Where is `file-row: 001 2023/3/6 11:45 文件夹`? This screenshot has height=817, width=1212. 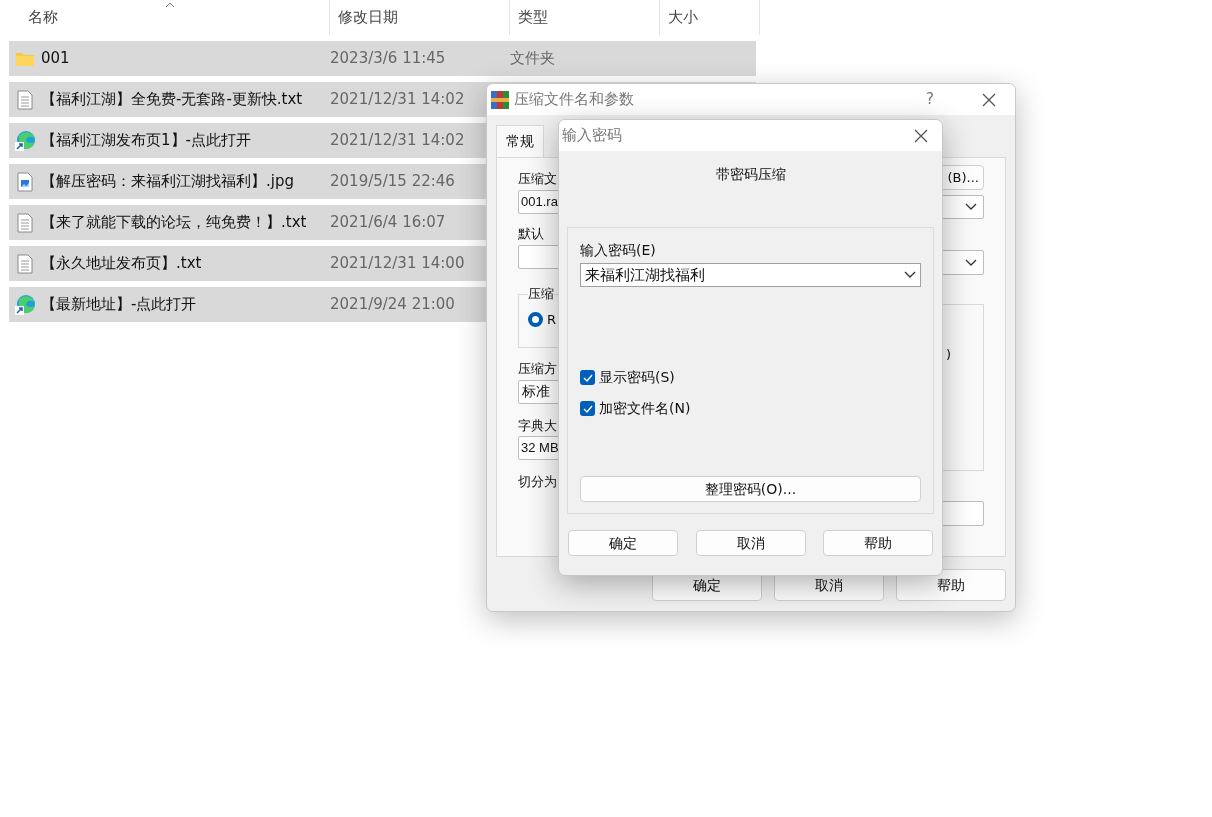
file-row: 001 2023/3/6 11:45 文件夹 is located at coordinates (382, 58).